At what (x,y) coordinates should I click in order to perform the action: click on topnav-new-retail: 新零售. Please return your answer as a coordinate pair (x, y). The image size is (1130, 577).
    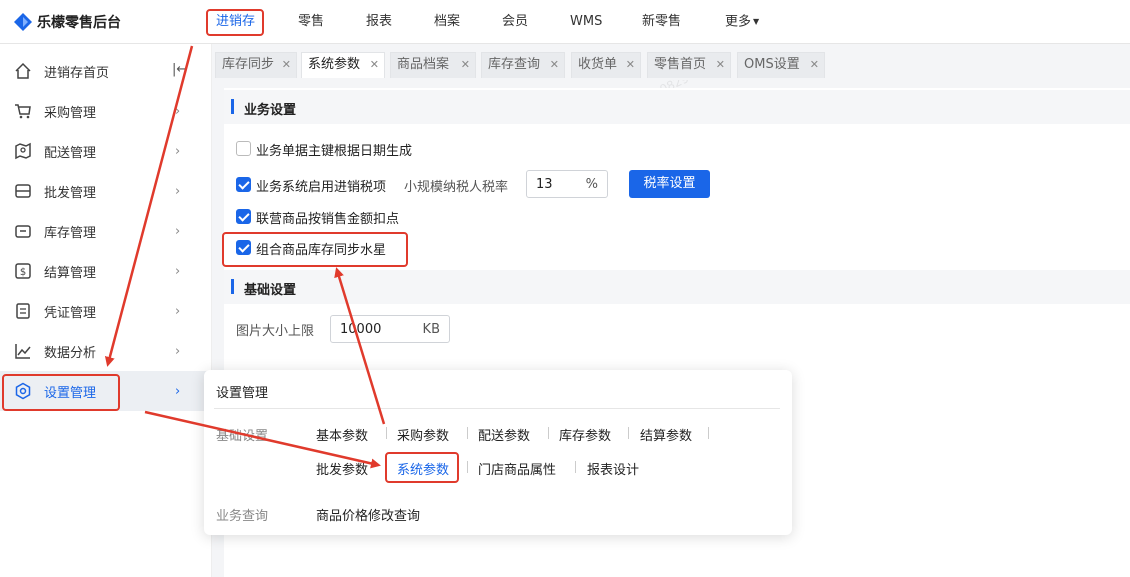
    Looking at the image, I should click on (661, 22).